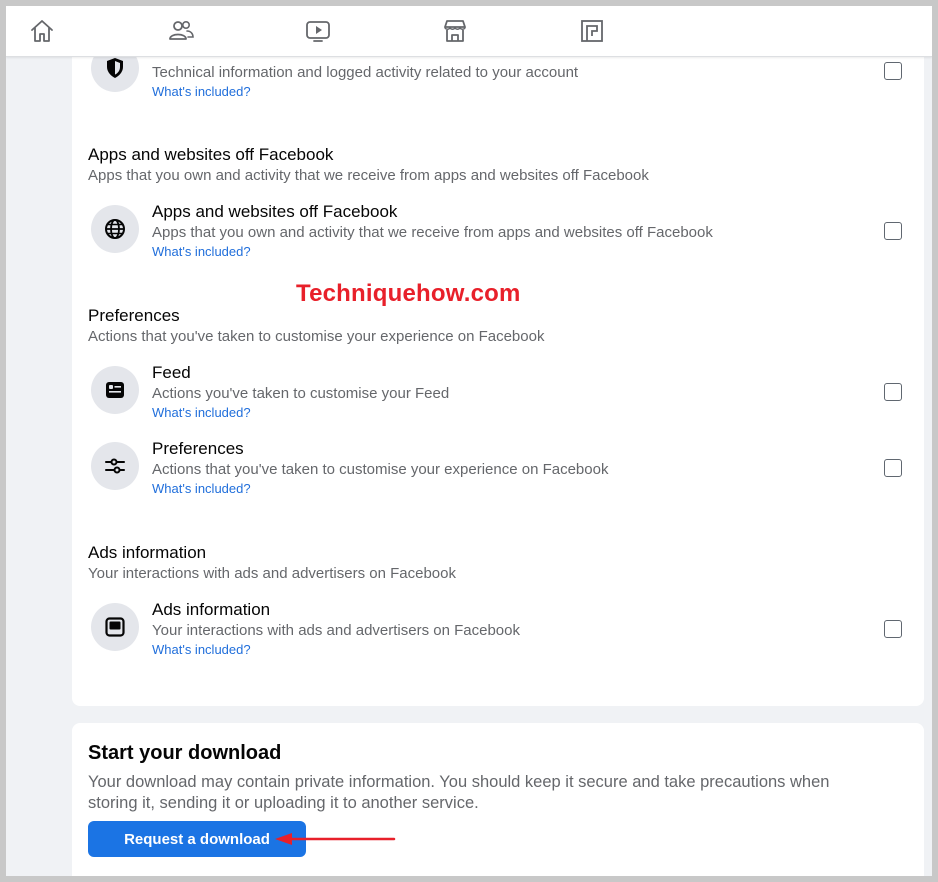  I want to click on section-title: Preferences, so click(134, 315).